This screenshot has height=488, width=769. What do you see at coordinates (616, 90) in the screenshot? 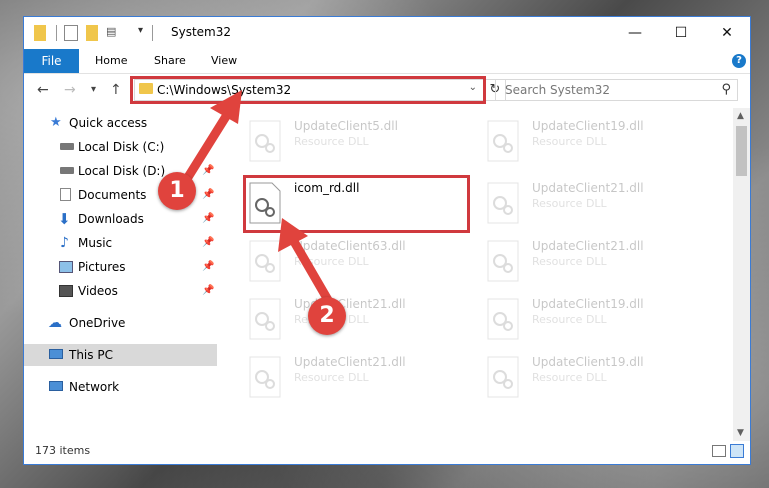
I see `search-input: Search System32 ⚲` at bounding box center [616, 90].